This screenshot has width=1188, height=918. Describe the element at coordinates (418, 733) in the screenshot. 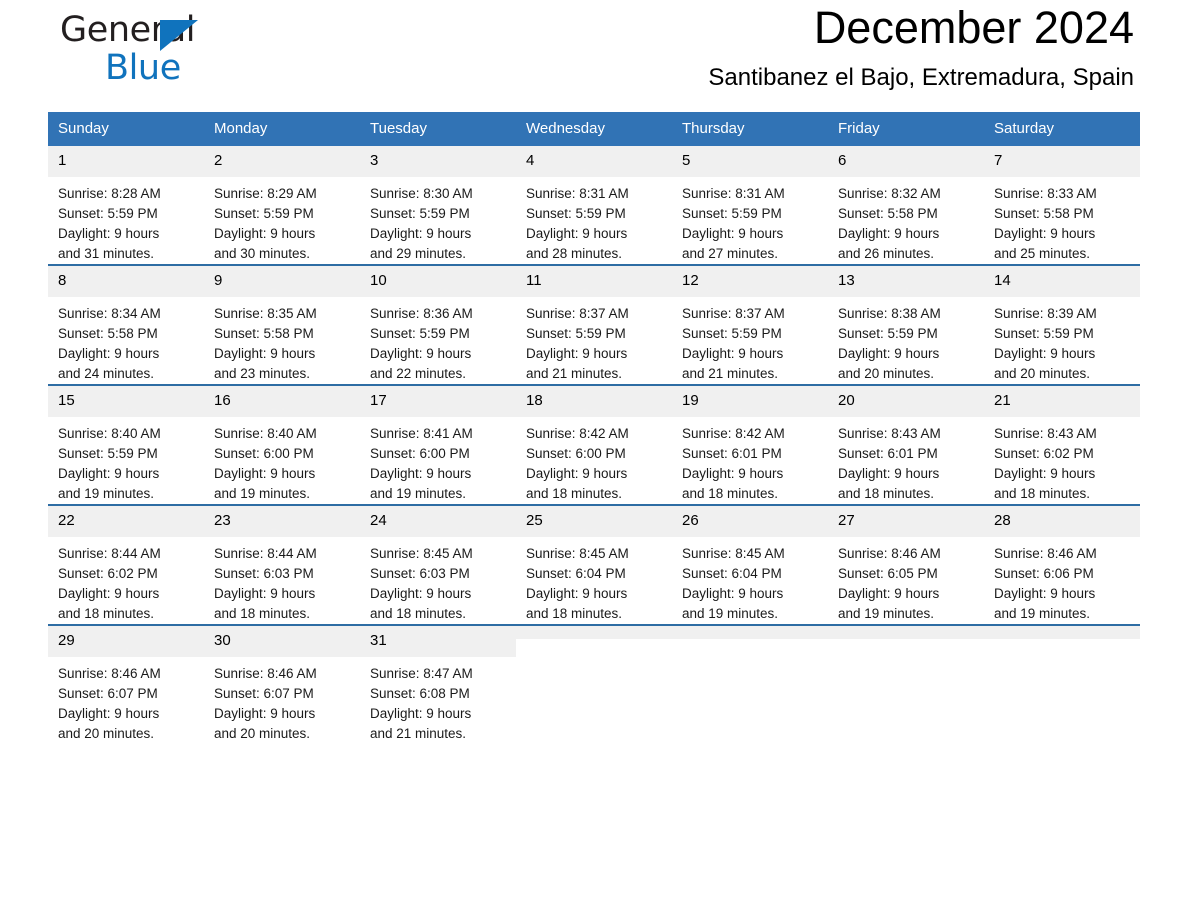

I see `daylight-text-line2: and 21 minutes.` at that location.